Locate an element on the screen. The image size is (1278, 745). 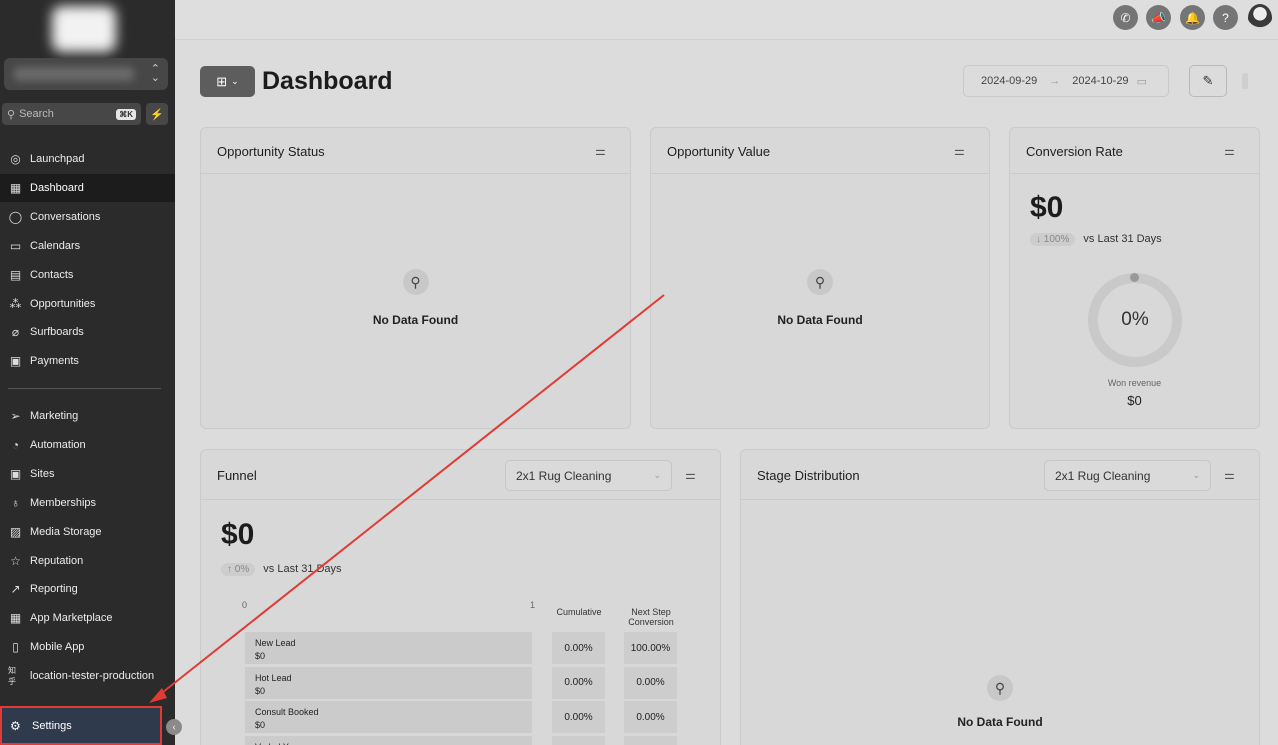
sidebar-item-launchpad: ◎ Launchpad is located at coordinates (87, 159).